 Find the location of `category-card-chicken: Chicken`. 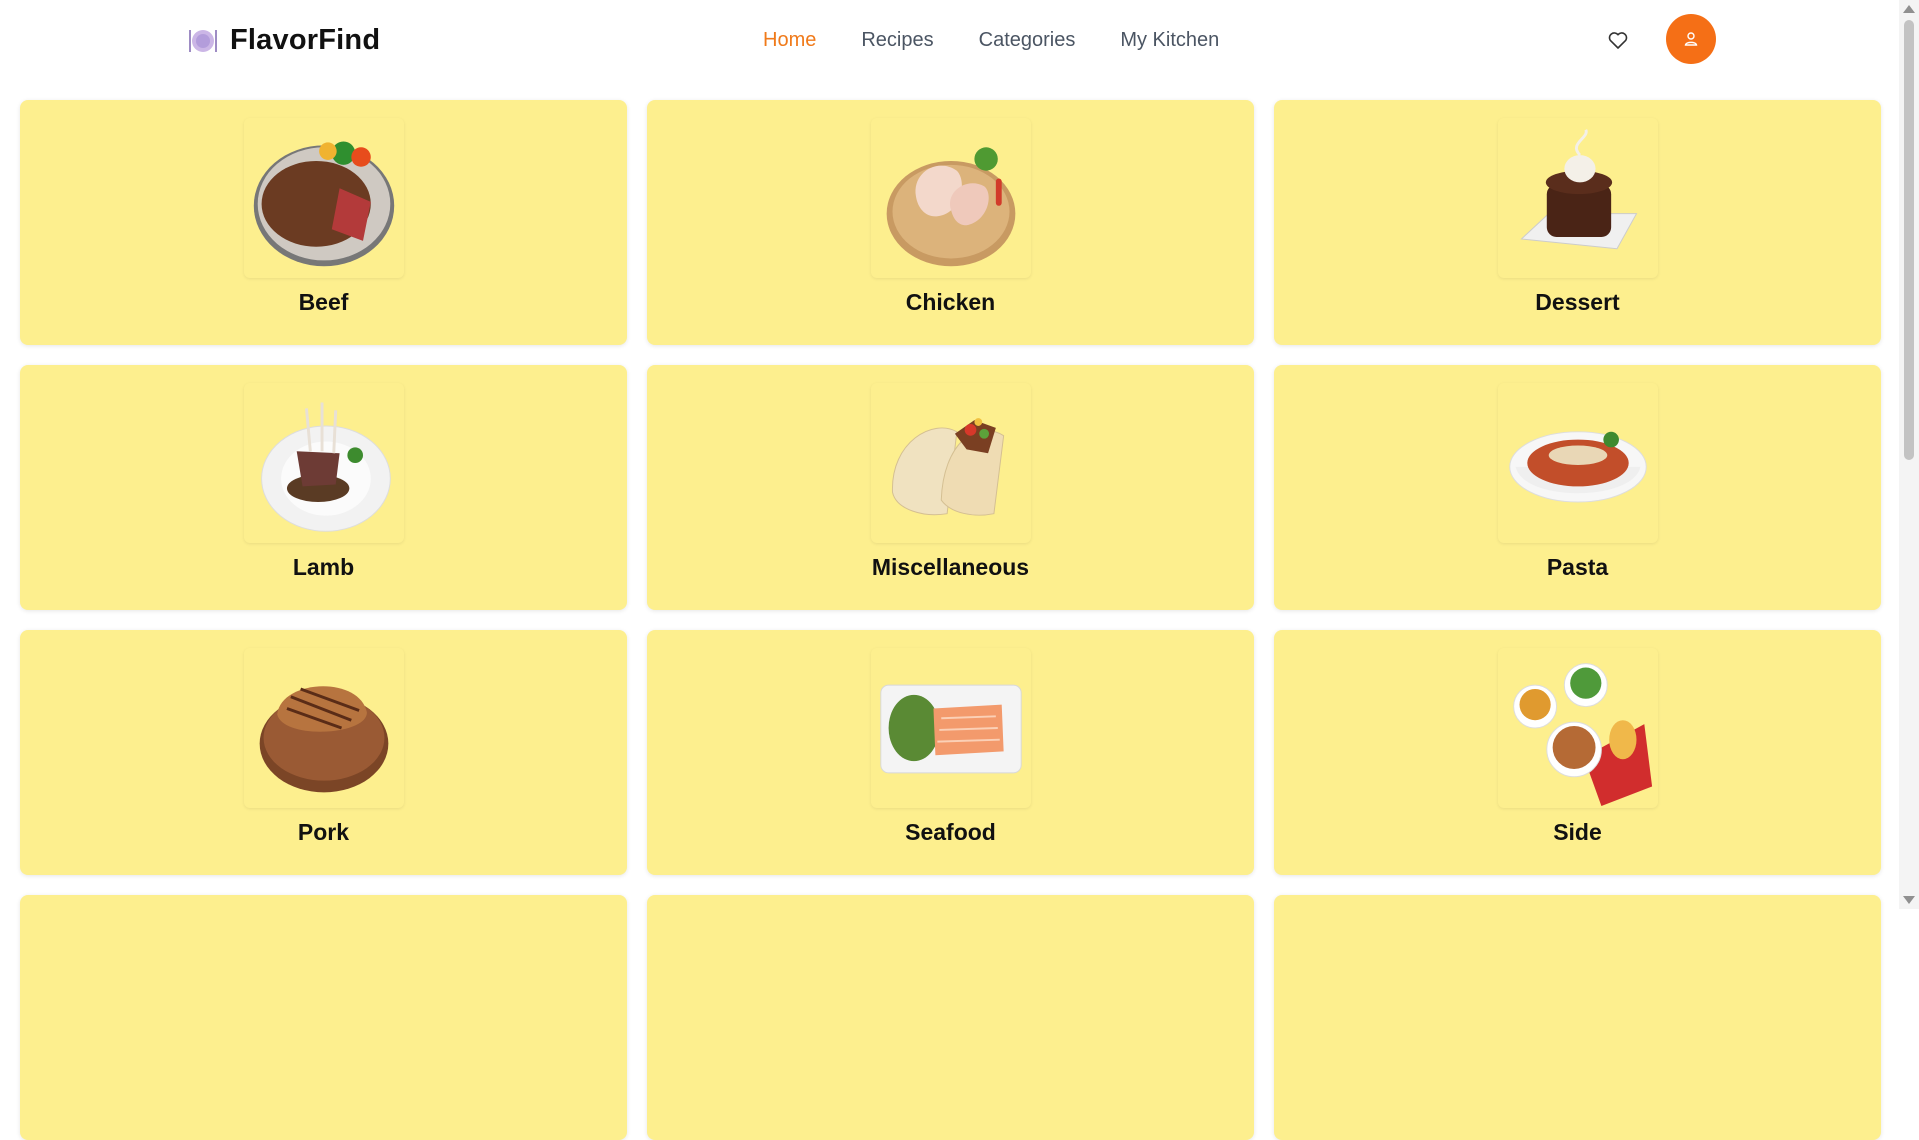

category-card-chicken: Chicken is located at coordinates (950, 222).